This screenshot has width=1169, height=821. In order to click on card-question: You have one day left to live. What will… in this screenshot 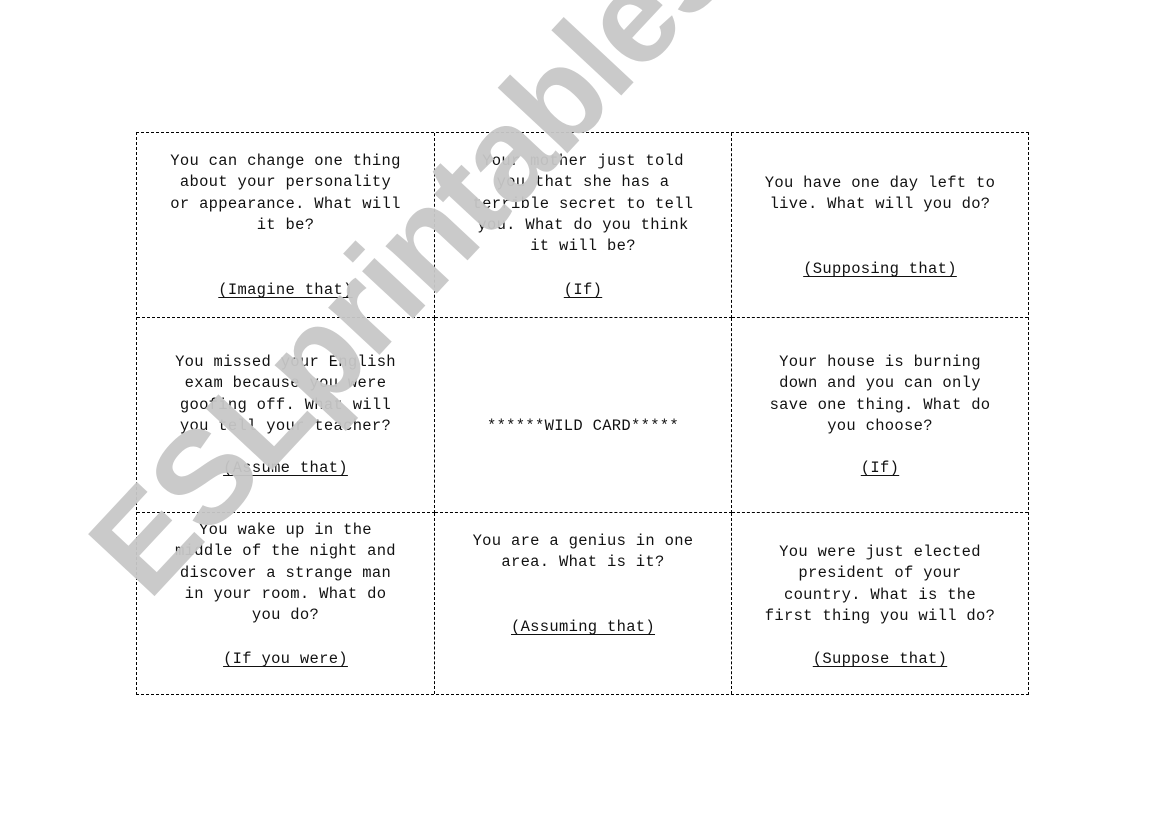, I will do `click(880, 194)`.